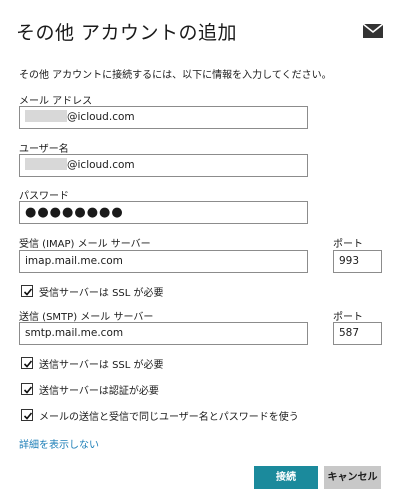 Image resolution: width=410 pixels, height=500 pixels. Describe the element at coordinates (163, 212) in the screenshot. I see `password-field: ●●●●●●●●` at that location.